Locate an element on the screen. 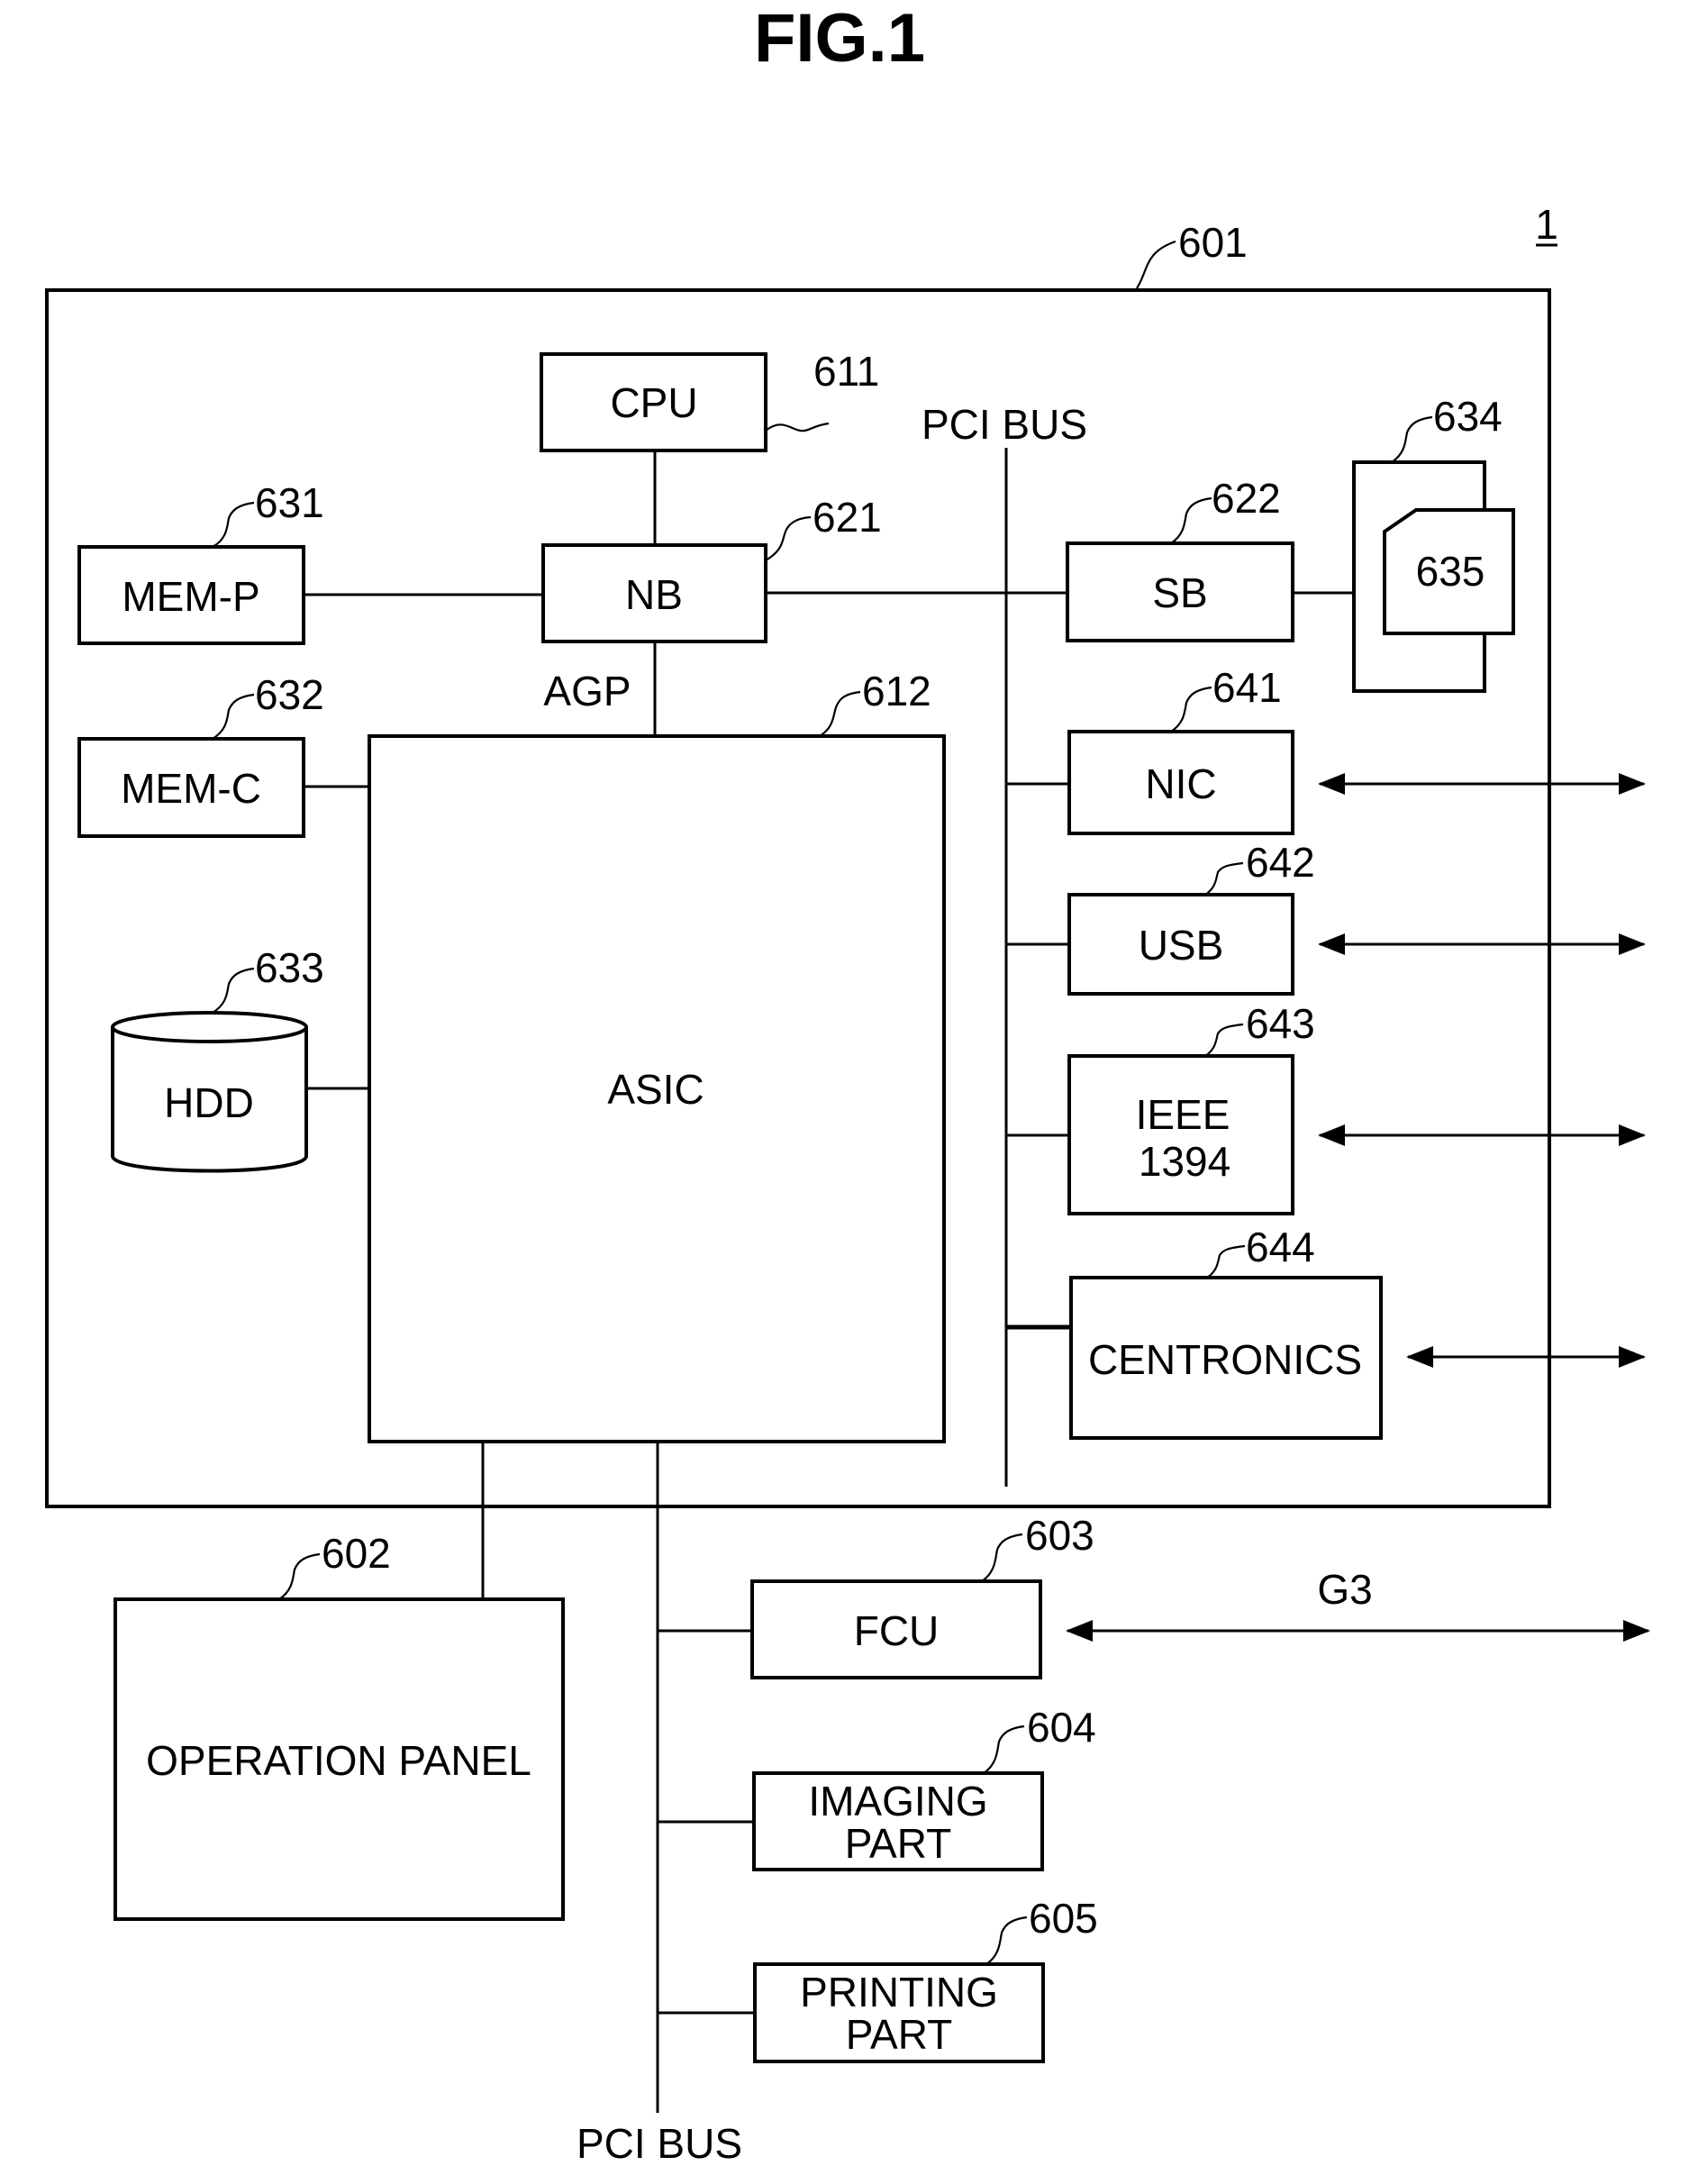  card-slot-ref: 634 is located at coordinates (1468, 416).